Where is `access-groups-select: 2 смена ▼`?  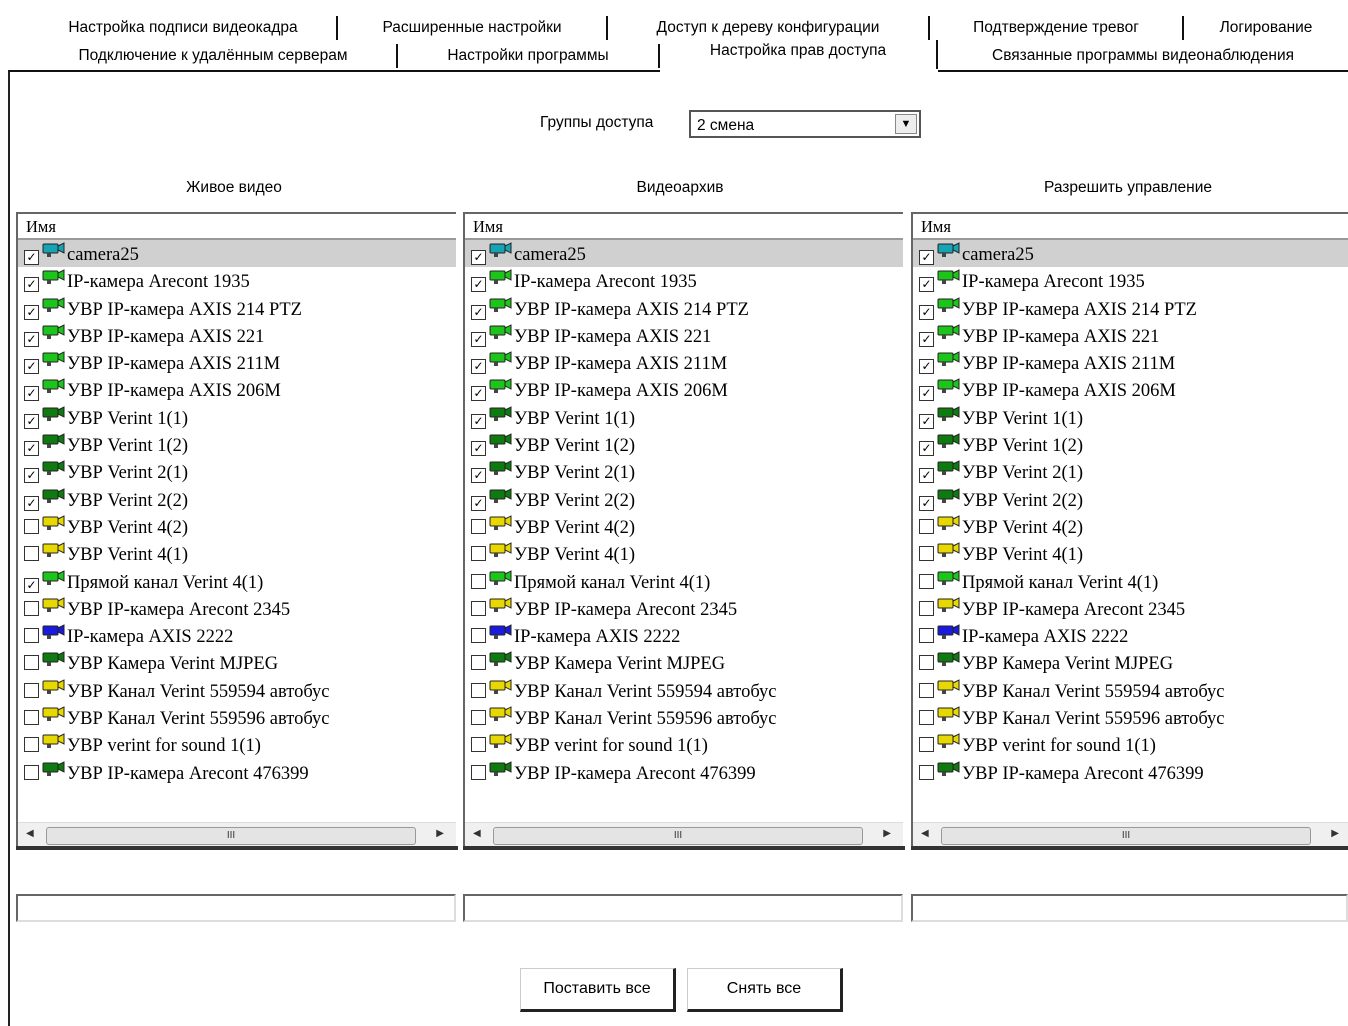
access-groups-select: 2 смена ▼ is located at coordinates (805, 124).